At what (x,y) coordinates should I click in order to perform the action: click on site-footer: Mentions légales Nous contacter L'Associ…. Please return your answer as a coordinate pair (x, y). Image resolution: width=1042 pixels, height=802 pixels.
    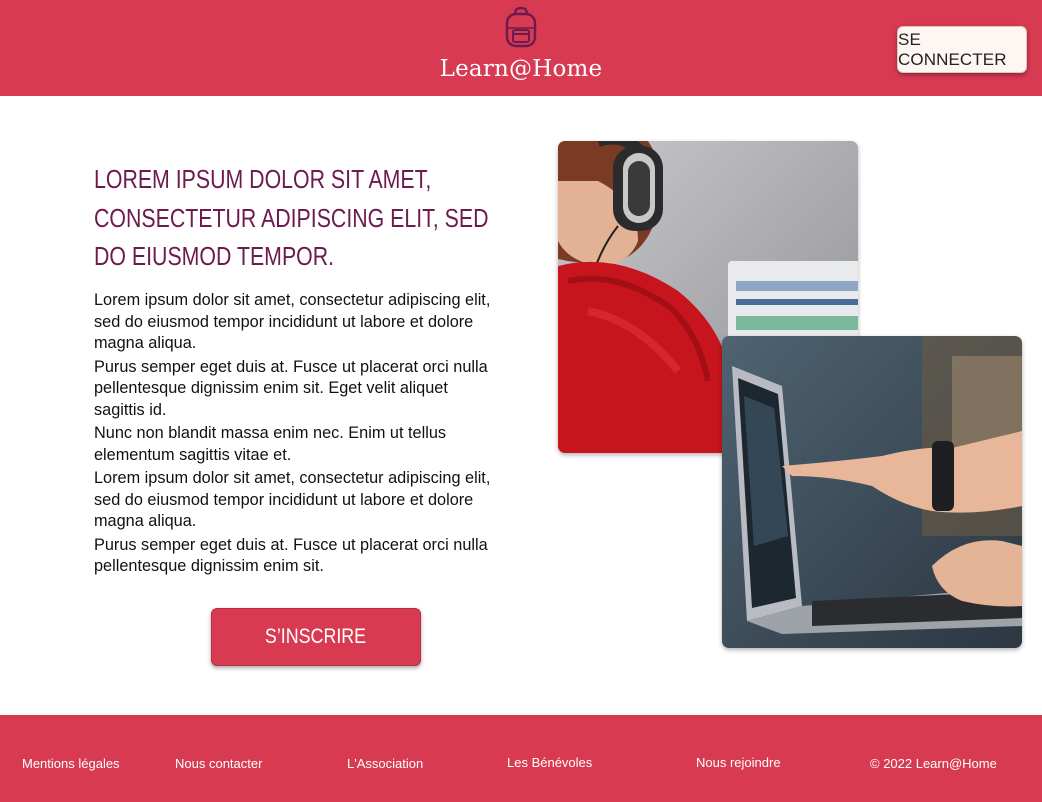
    Looking at the image, I should click on (521, 758).